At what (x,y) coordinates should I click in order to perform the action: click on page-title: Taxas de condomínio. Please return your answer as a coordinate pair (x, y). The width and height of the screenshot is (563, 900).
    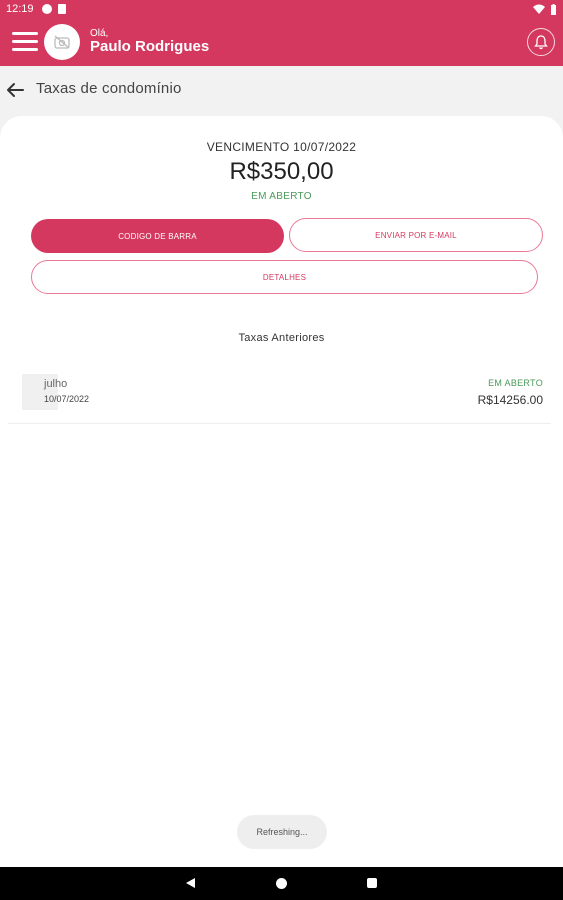
    Looking at the image, I should click on (109, 88).